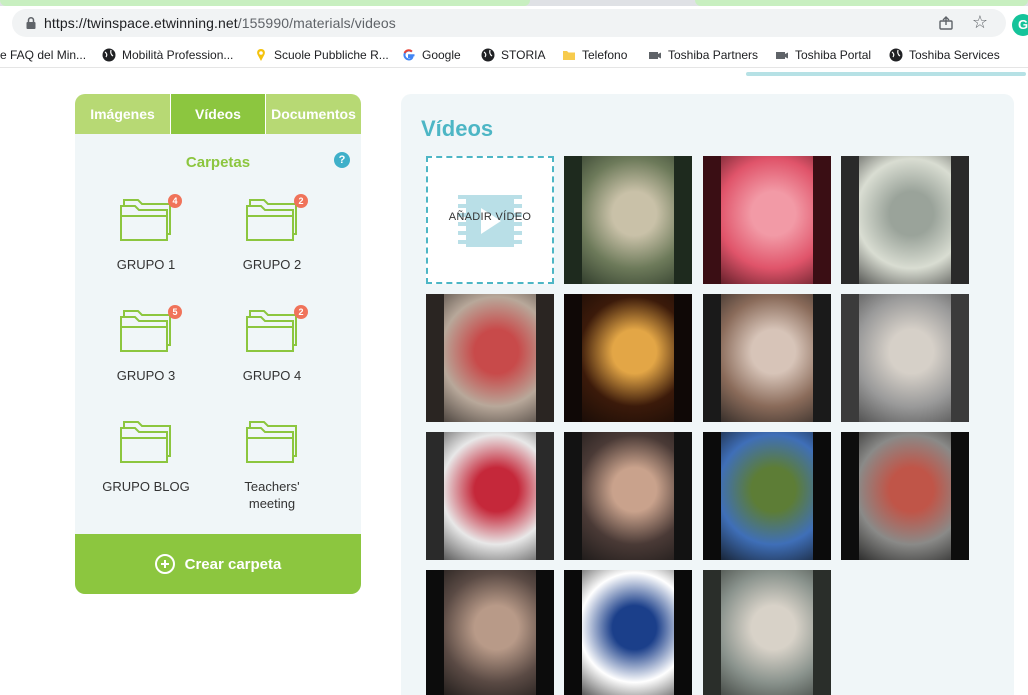 The image size is (1028, 695). What do you see at coordinates (272, 495) in the screenshot?
I see `folder-name: Teachers' meeting` at bounding box center [272, 495].